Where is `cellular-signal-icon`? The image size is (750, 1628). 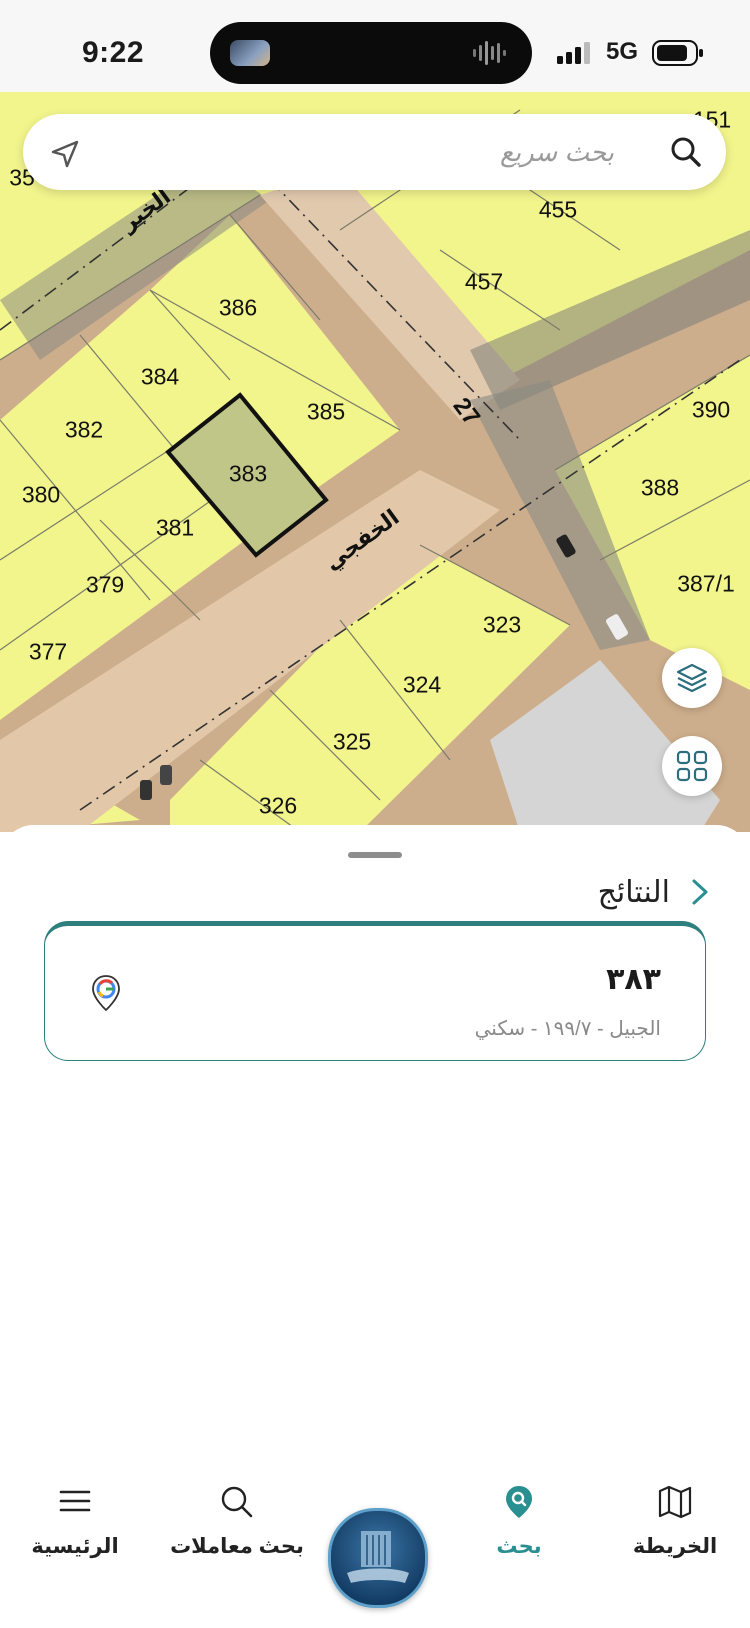
cellular-signal-icon is located at coordinates (573, 53).